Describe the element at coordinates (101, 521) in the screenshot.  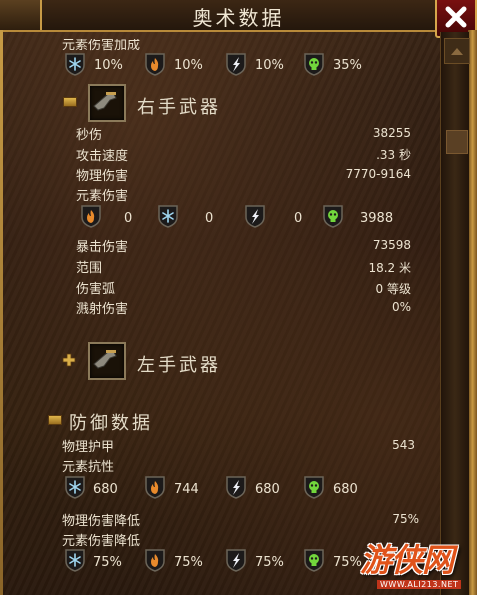
I see `physical-reduction-label: 物理伤害降低` at that location.